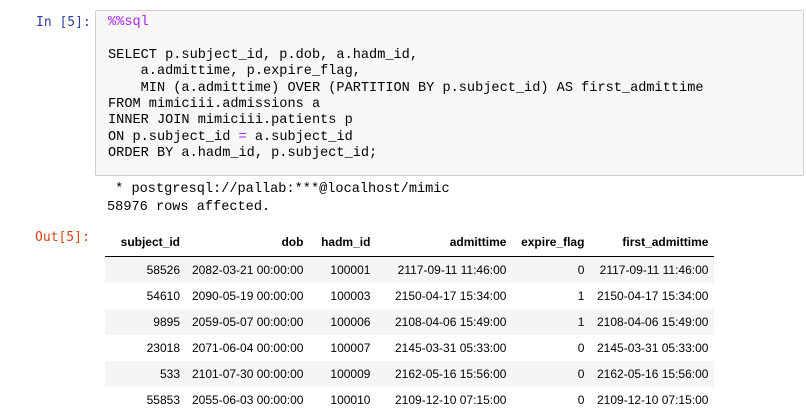 The image size is (806, 414). Describe the element at coordinates (343, 242) in the screenshot. I see `column-header-hadm-id: hadm_id` at that location.